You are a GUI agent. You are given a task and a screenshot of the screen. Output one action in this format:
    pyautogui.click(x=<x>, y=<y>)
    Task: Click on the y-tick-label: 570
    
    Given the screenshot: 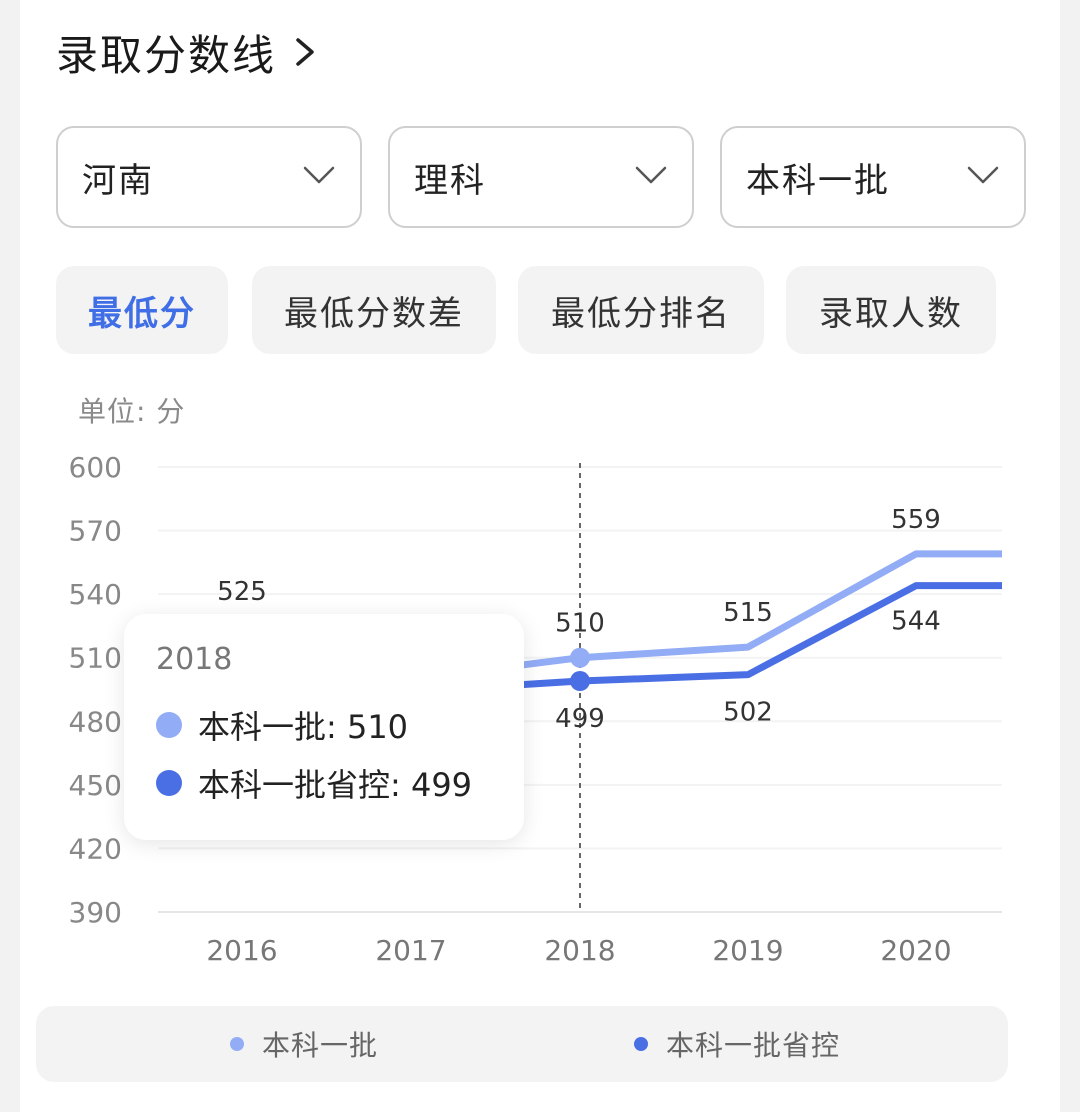 What is the action you would take?
    pyautogui.click(x=95, y=531)
    